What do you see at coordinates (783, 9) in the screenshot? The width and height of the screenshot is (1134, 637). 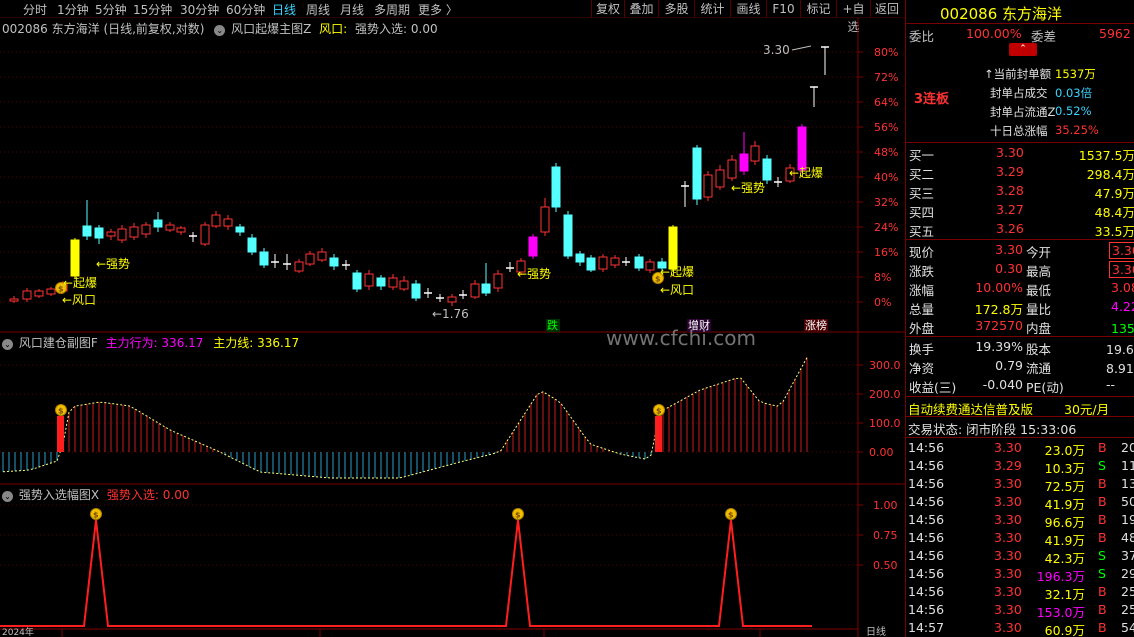 I see `toolbar-button-5: F10` at bounding box center [783, 9].